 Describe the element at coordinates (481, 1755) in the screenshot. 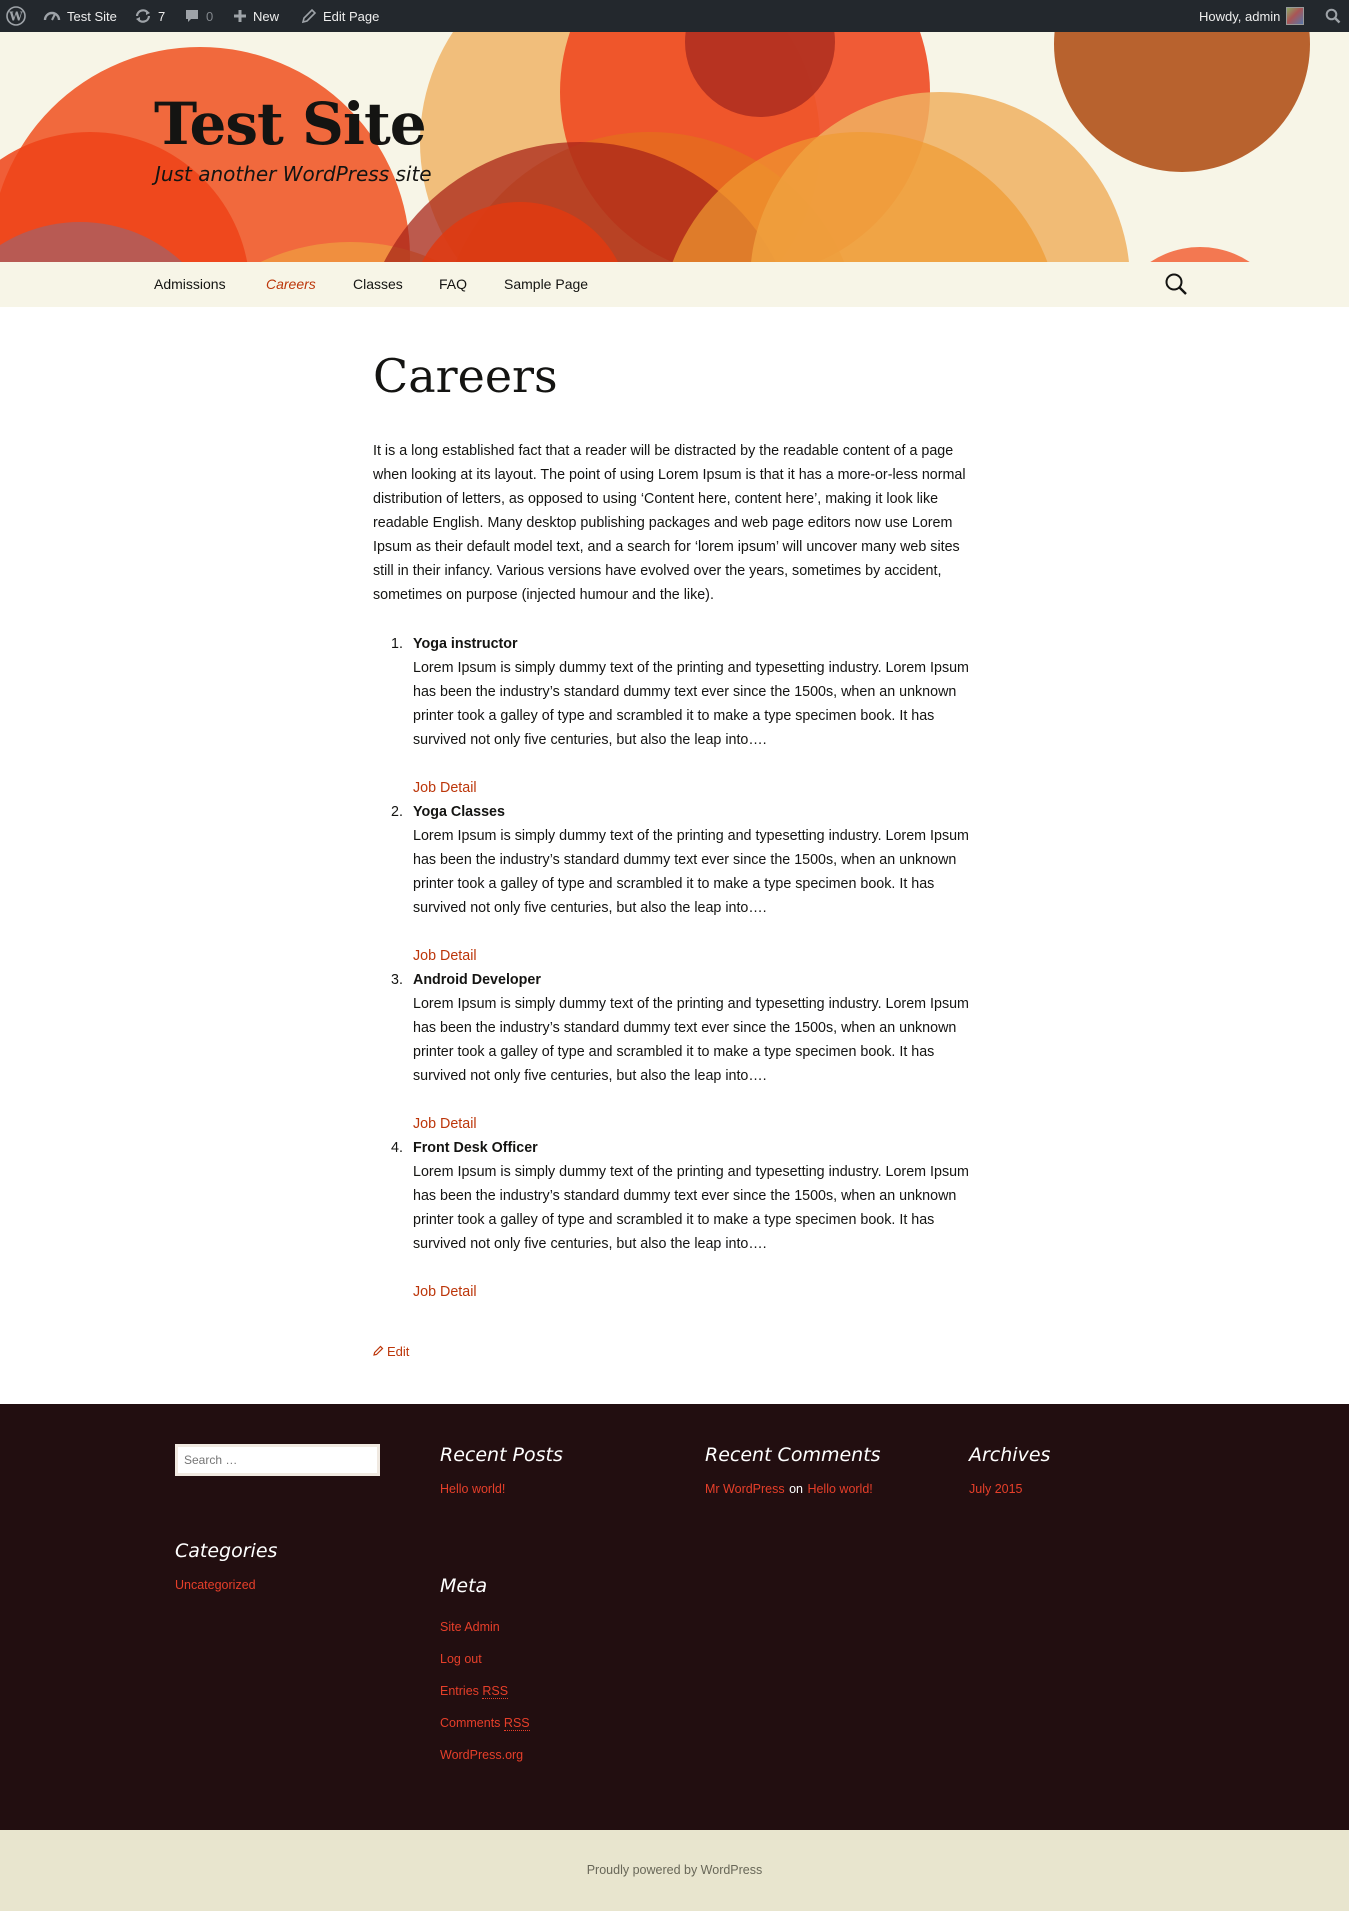

I see `meta-wordpress-org-link: WordPress.org` at that location.